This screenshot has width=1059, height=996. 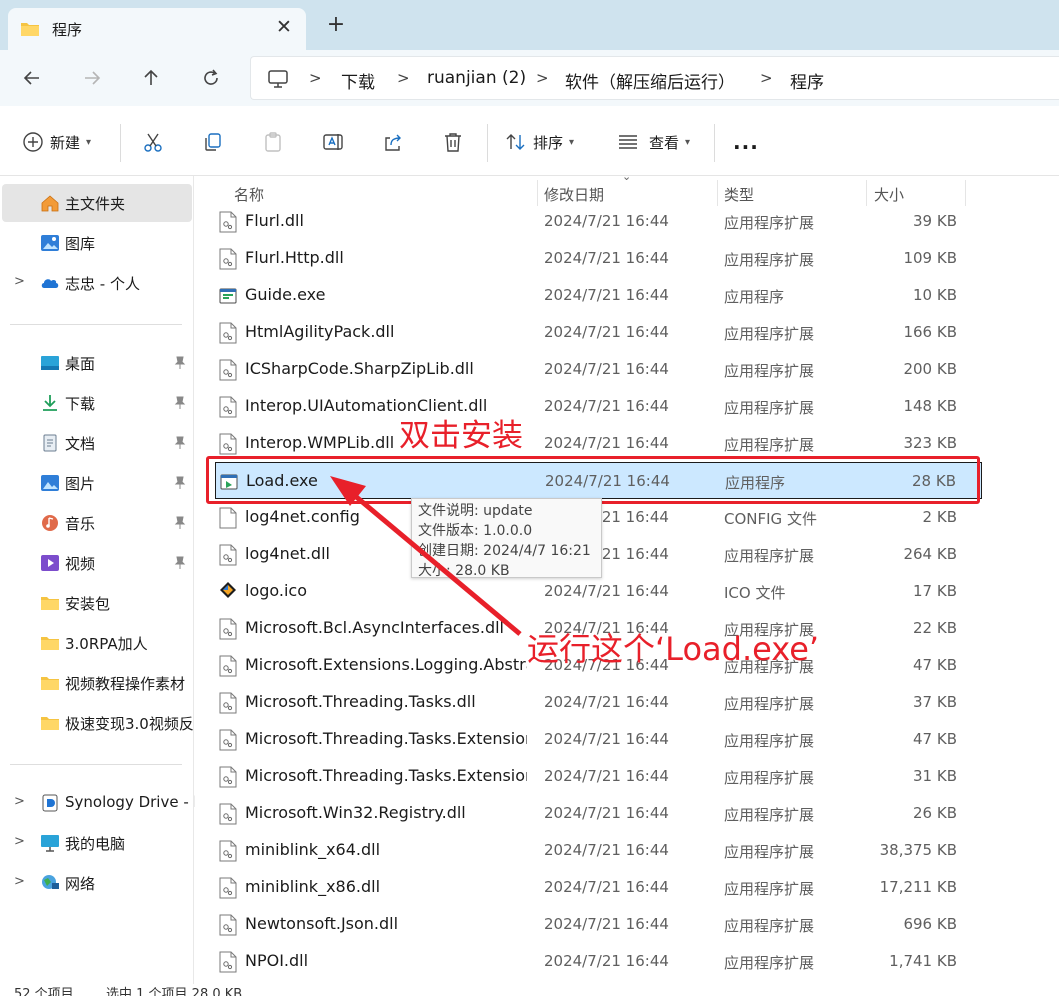 I want to click on sidebar-divider, so click(x=96, y=764).